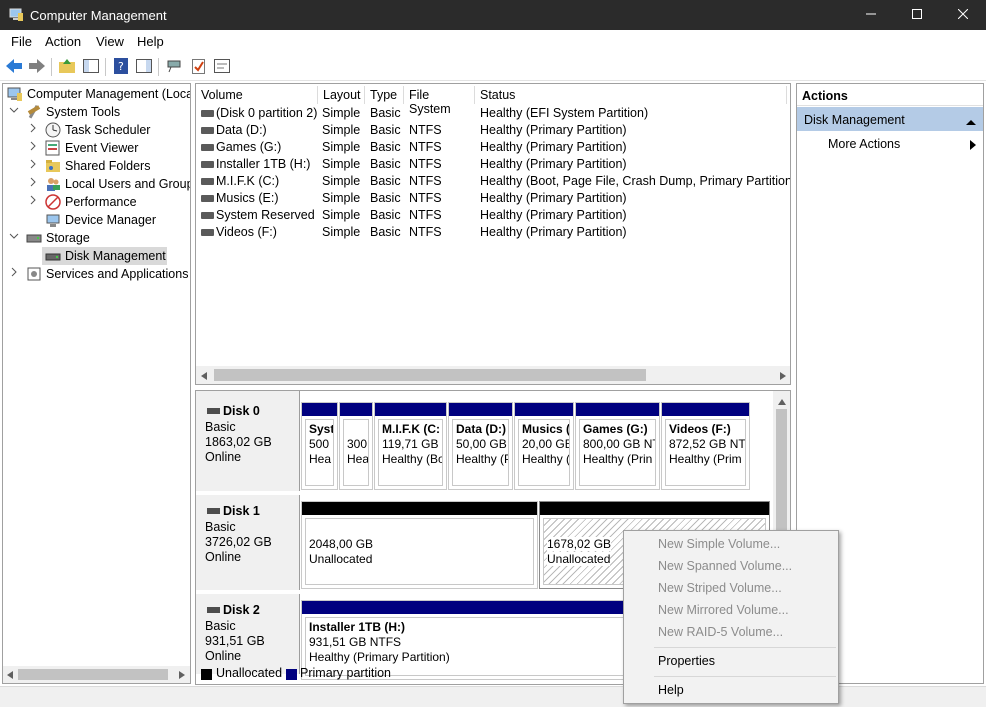 Image resolution: width=986 pixels, height=707 pixels. I want to click on disk-2-info: Disk 2 Basic 931,51 GB Online, so click(248, 634).